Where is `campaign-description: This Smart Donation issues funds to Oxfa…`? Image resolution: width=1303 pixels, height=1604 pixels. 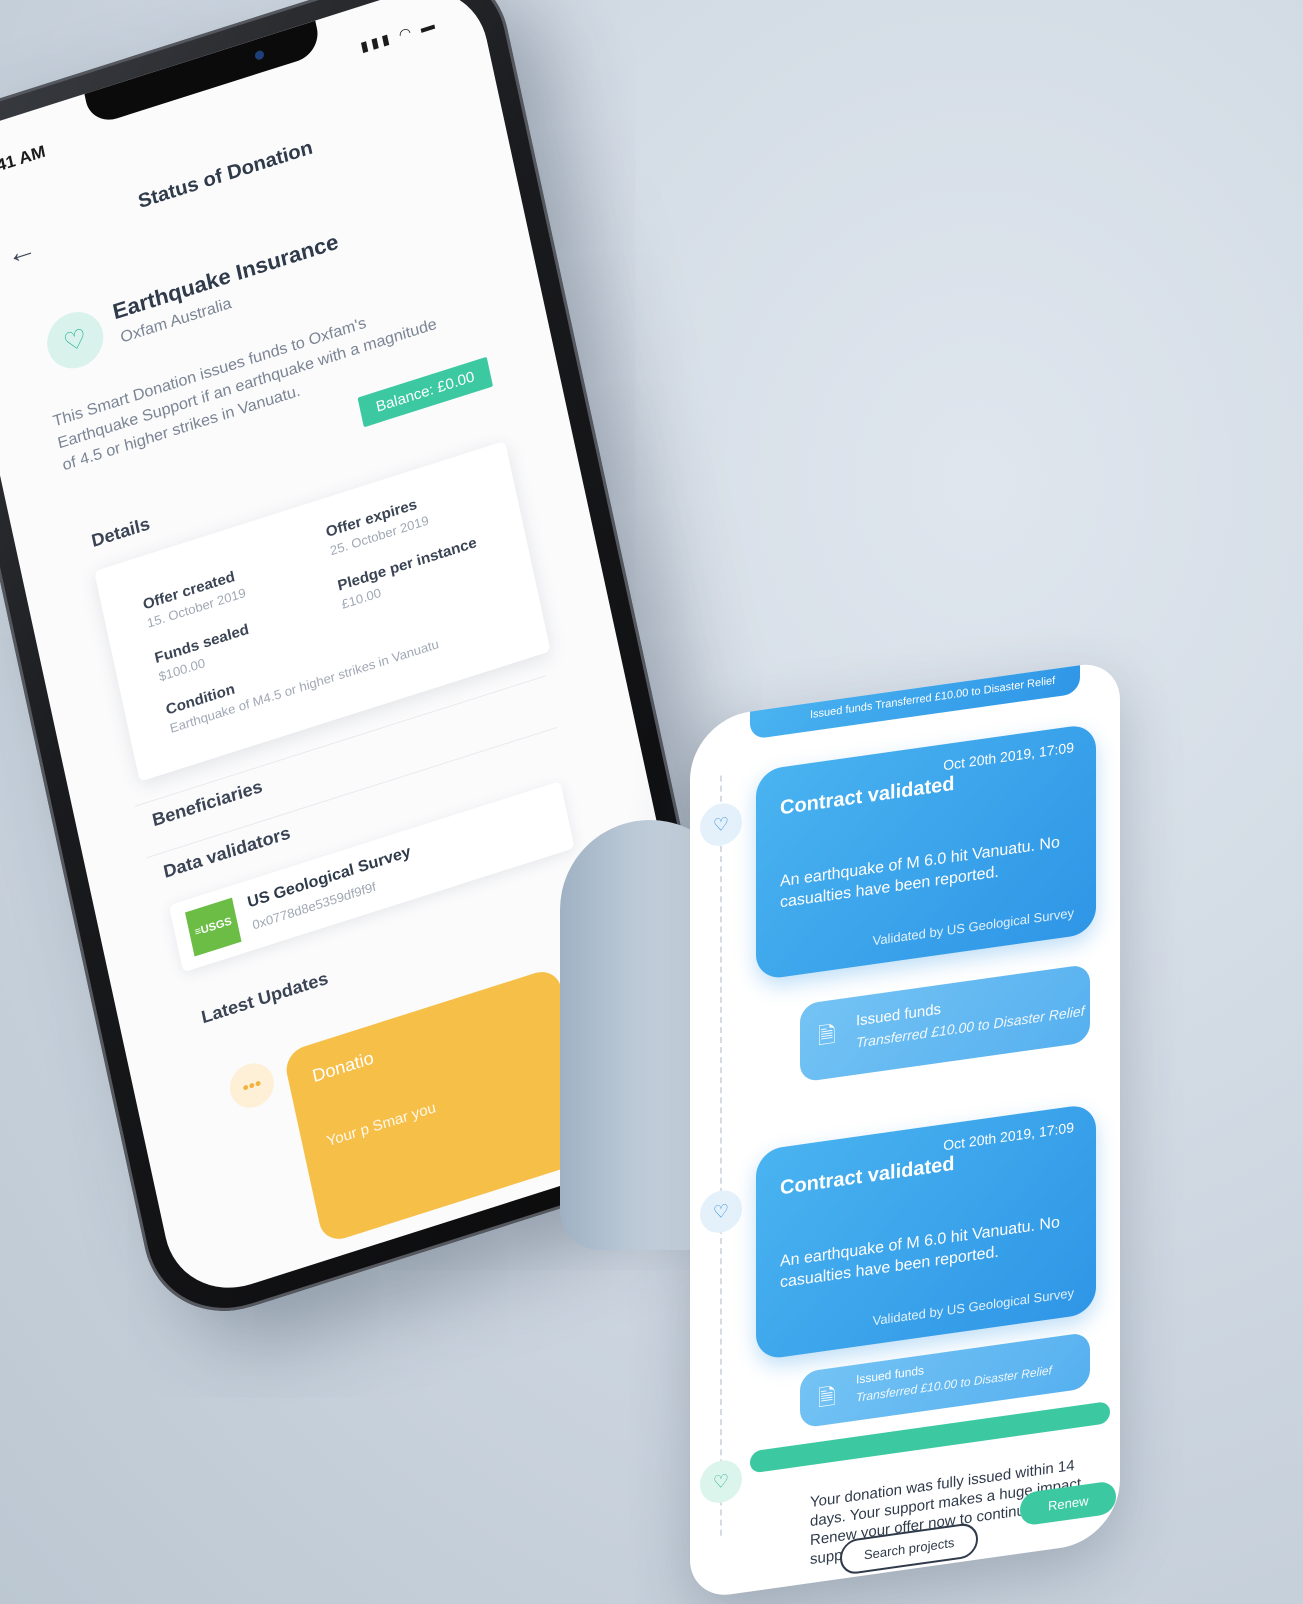 campaign-description: This Smart Donation issues funds to Oxfa… is located at coordinates (245, 394).